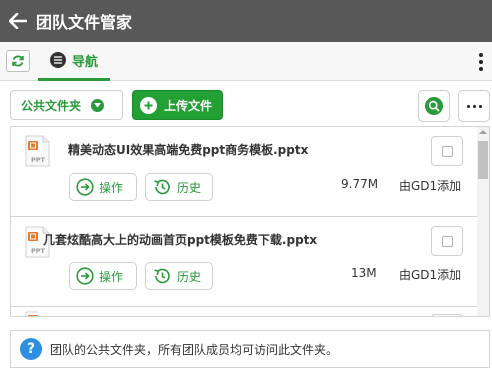  I want to click on file-name: 几套炫酷高大上的动画首页ppt模板免费下载.pptx, so click(180, 239).